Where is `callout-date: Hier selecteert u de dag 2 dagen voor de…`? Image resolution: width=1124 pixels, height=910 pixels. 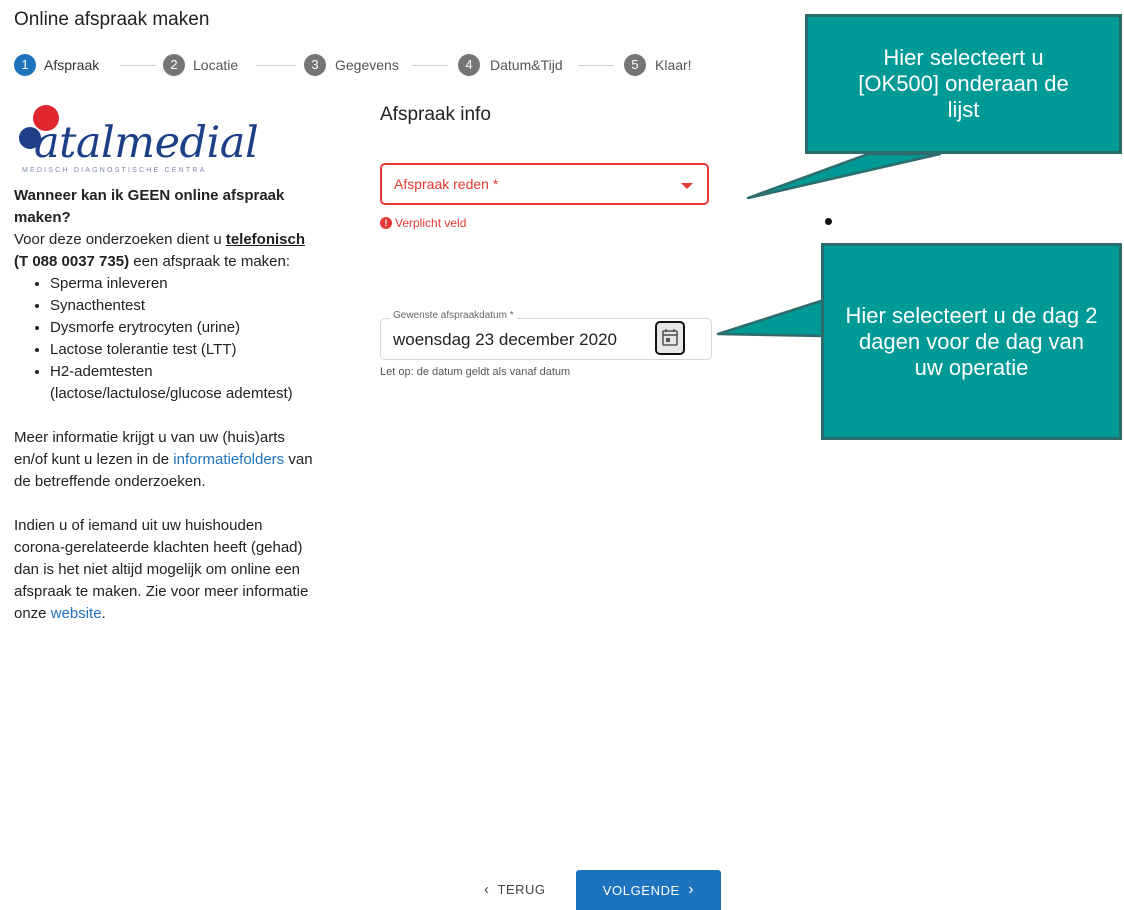
callout-date: Hier selecteert u de dag 2 dagen voor de… is located at coordinates (971, 341).